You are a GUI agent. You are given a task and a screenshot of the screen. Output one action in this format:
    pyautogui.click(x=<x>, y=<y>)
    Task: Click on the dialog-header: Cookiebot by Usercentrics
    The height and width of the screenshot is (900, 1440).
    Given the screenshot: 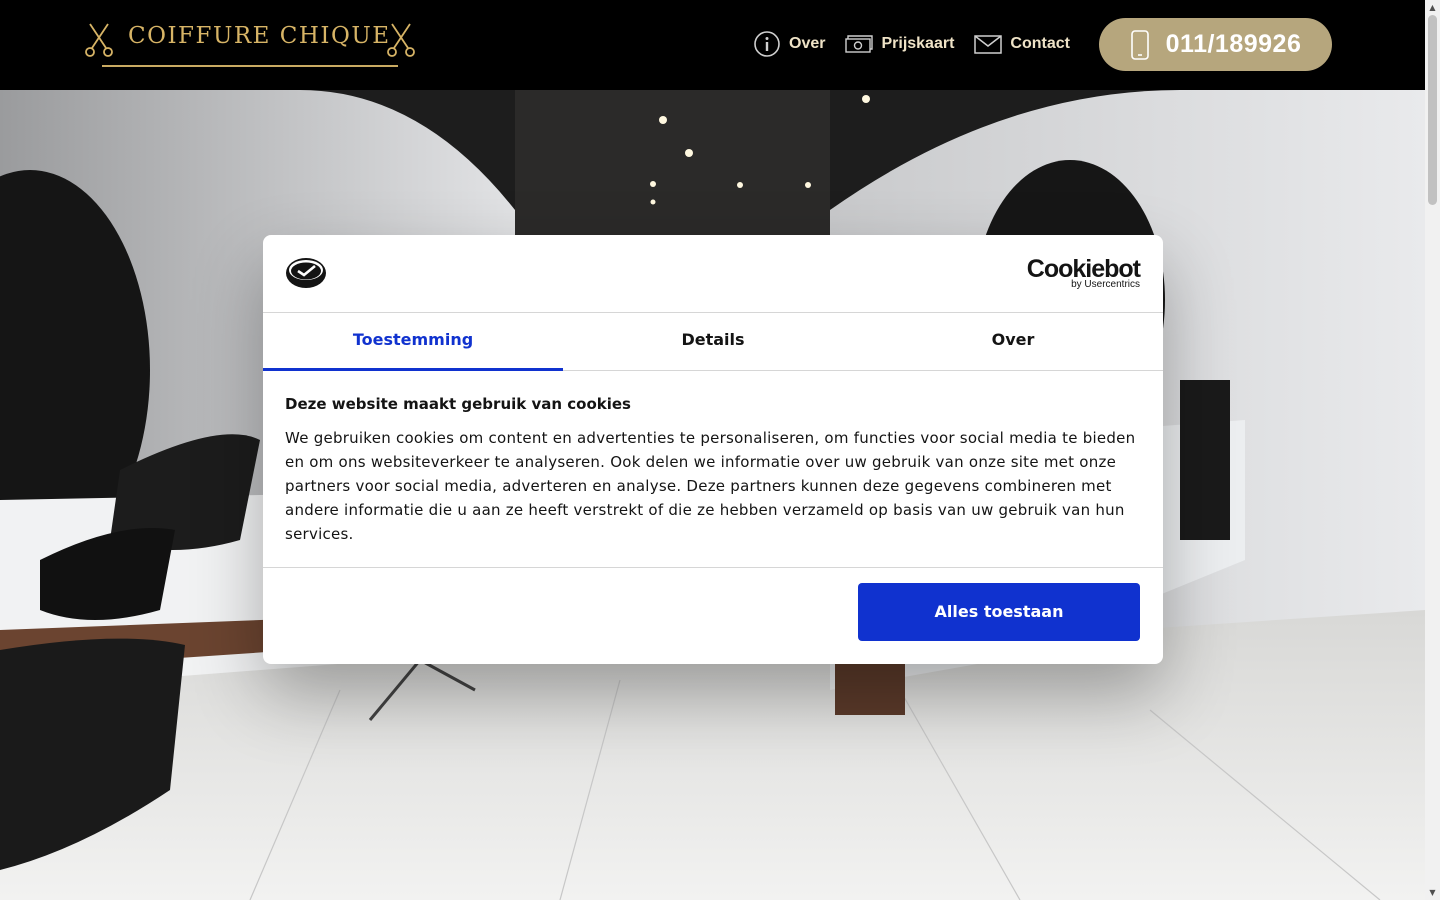 What is the action you would take?
    pyautogui.click(x=713, y=274)
    